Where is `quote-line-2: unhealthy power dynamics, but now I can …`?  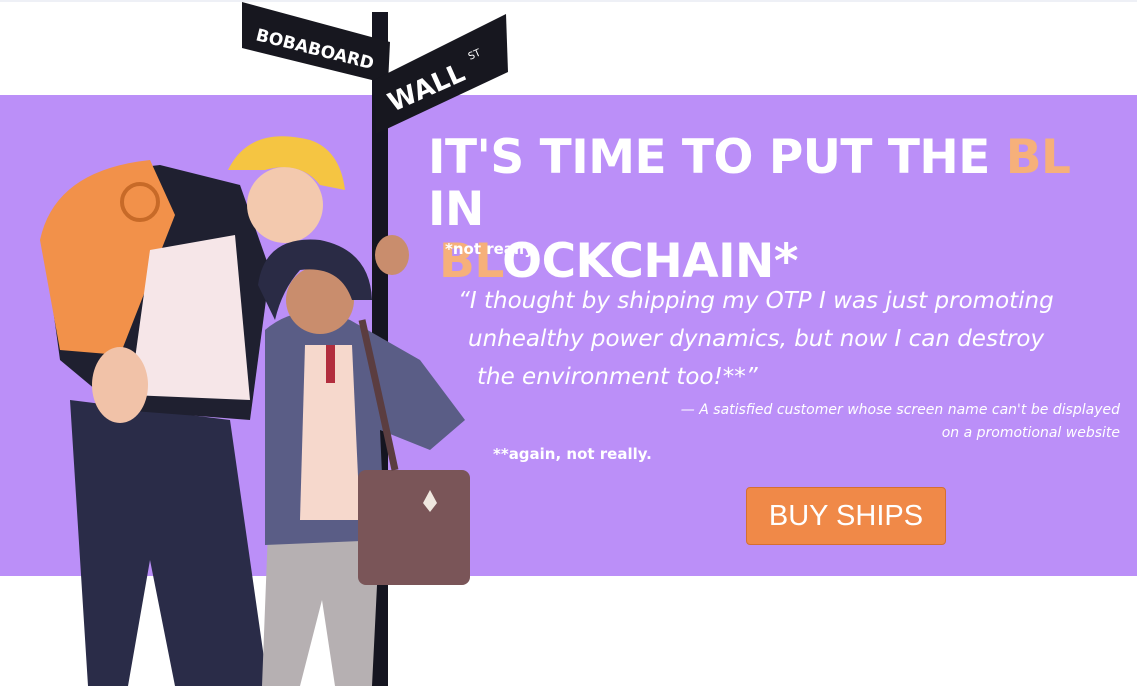
quote-line-2: unhealthy power dynamics, but now I can … is located at coordinates (756, 339).